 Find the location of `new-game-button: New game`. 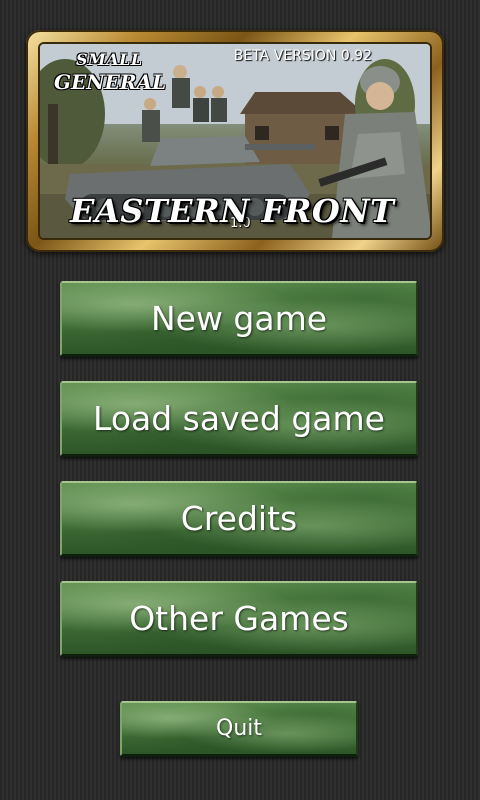

new-game-button: New game is located at coordinates (239, 319).